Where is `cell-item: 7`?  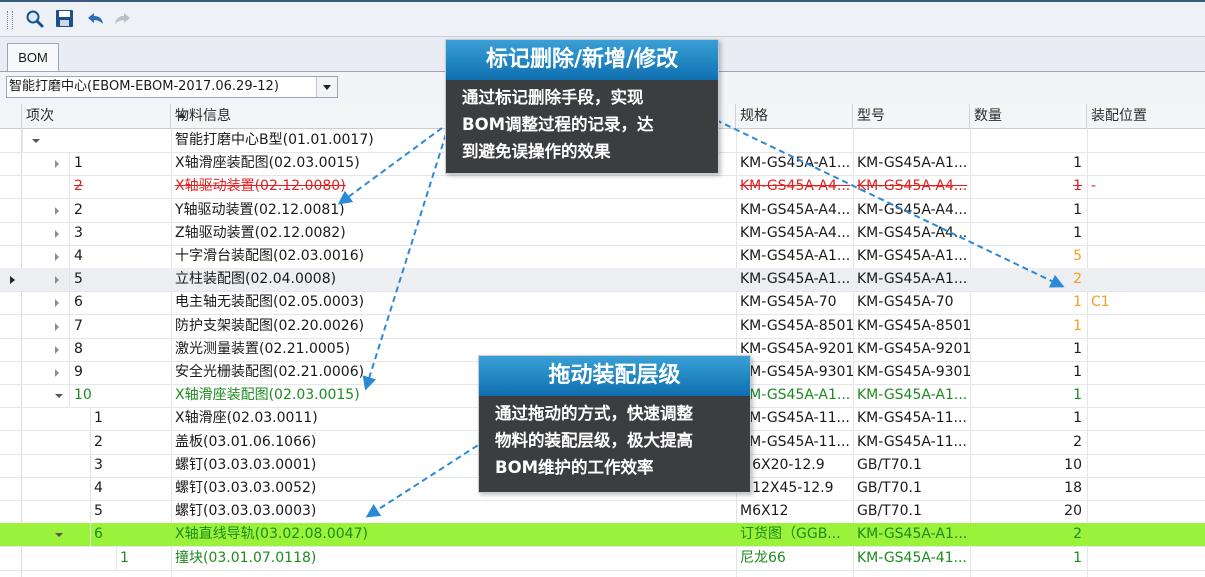
cell-item: 7 is located at coordinates (78, 325).